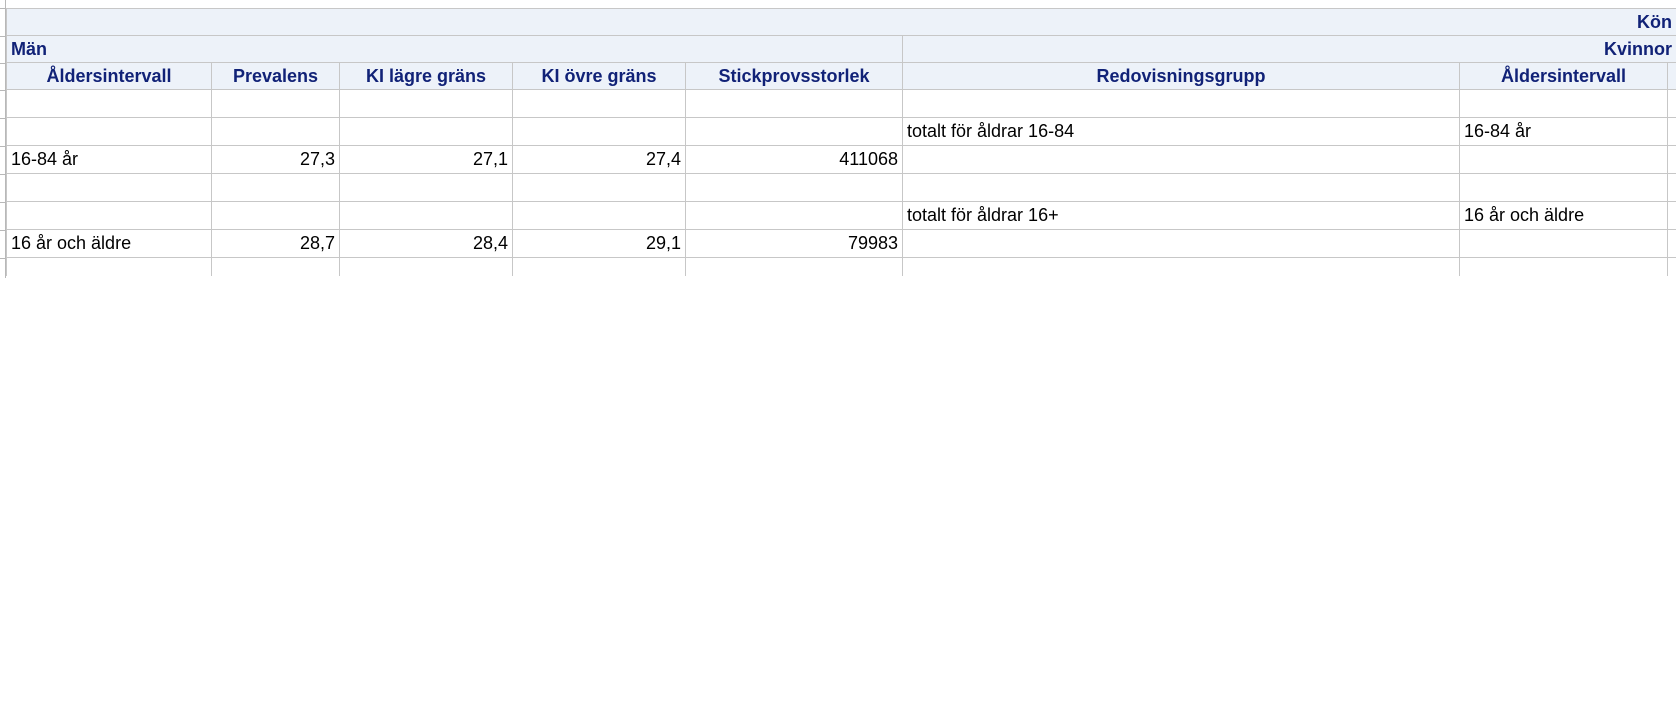  Describe the element at coordinates (1181, 76) in the screenshot. I see `column-header: Redovisningsgrupp` at that location.